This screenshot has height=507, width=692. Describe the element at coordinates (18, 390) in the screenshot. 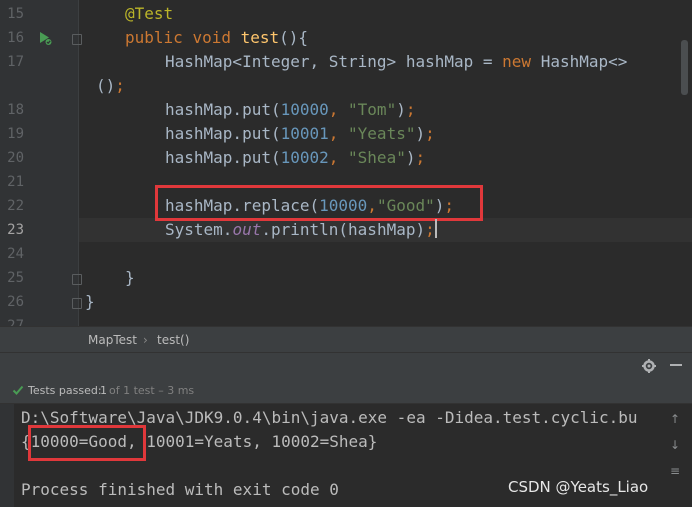

I see `check-icon` at that location.